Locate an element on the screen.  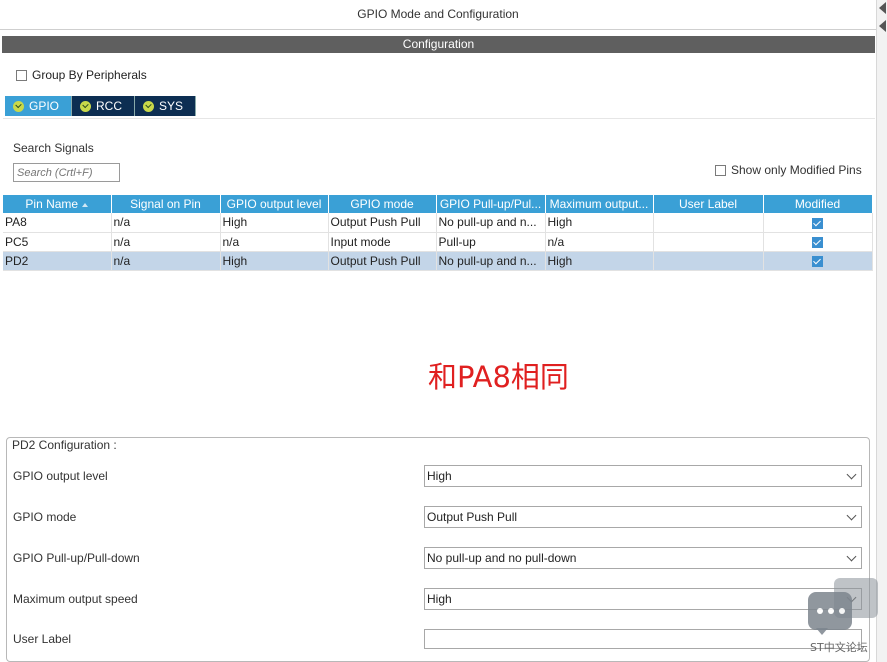
chat-bubble-icon is located at coordinates (830, 611).